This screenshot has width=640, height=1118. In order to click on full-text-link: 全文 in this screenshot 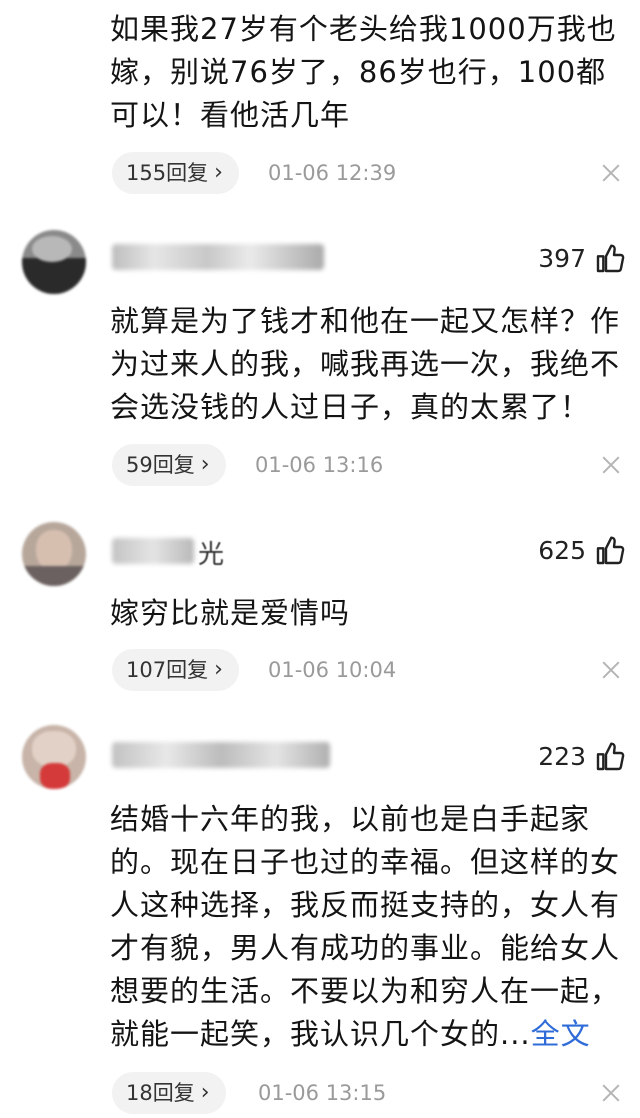, I will do `click(561, 1034)`.